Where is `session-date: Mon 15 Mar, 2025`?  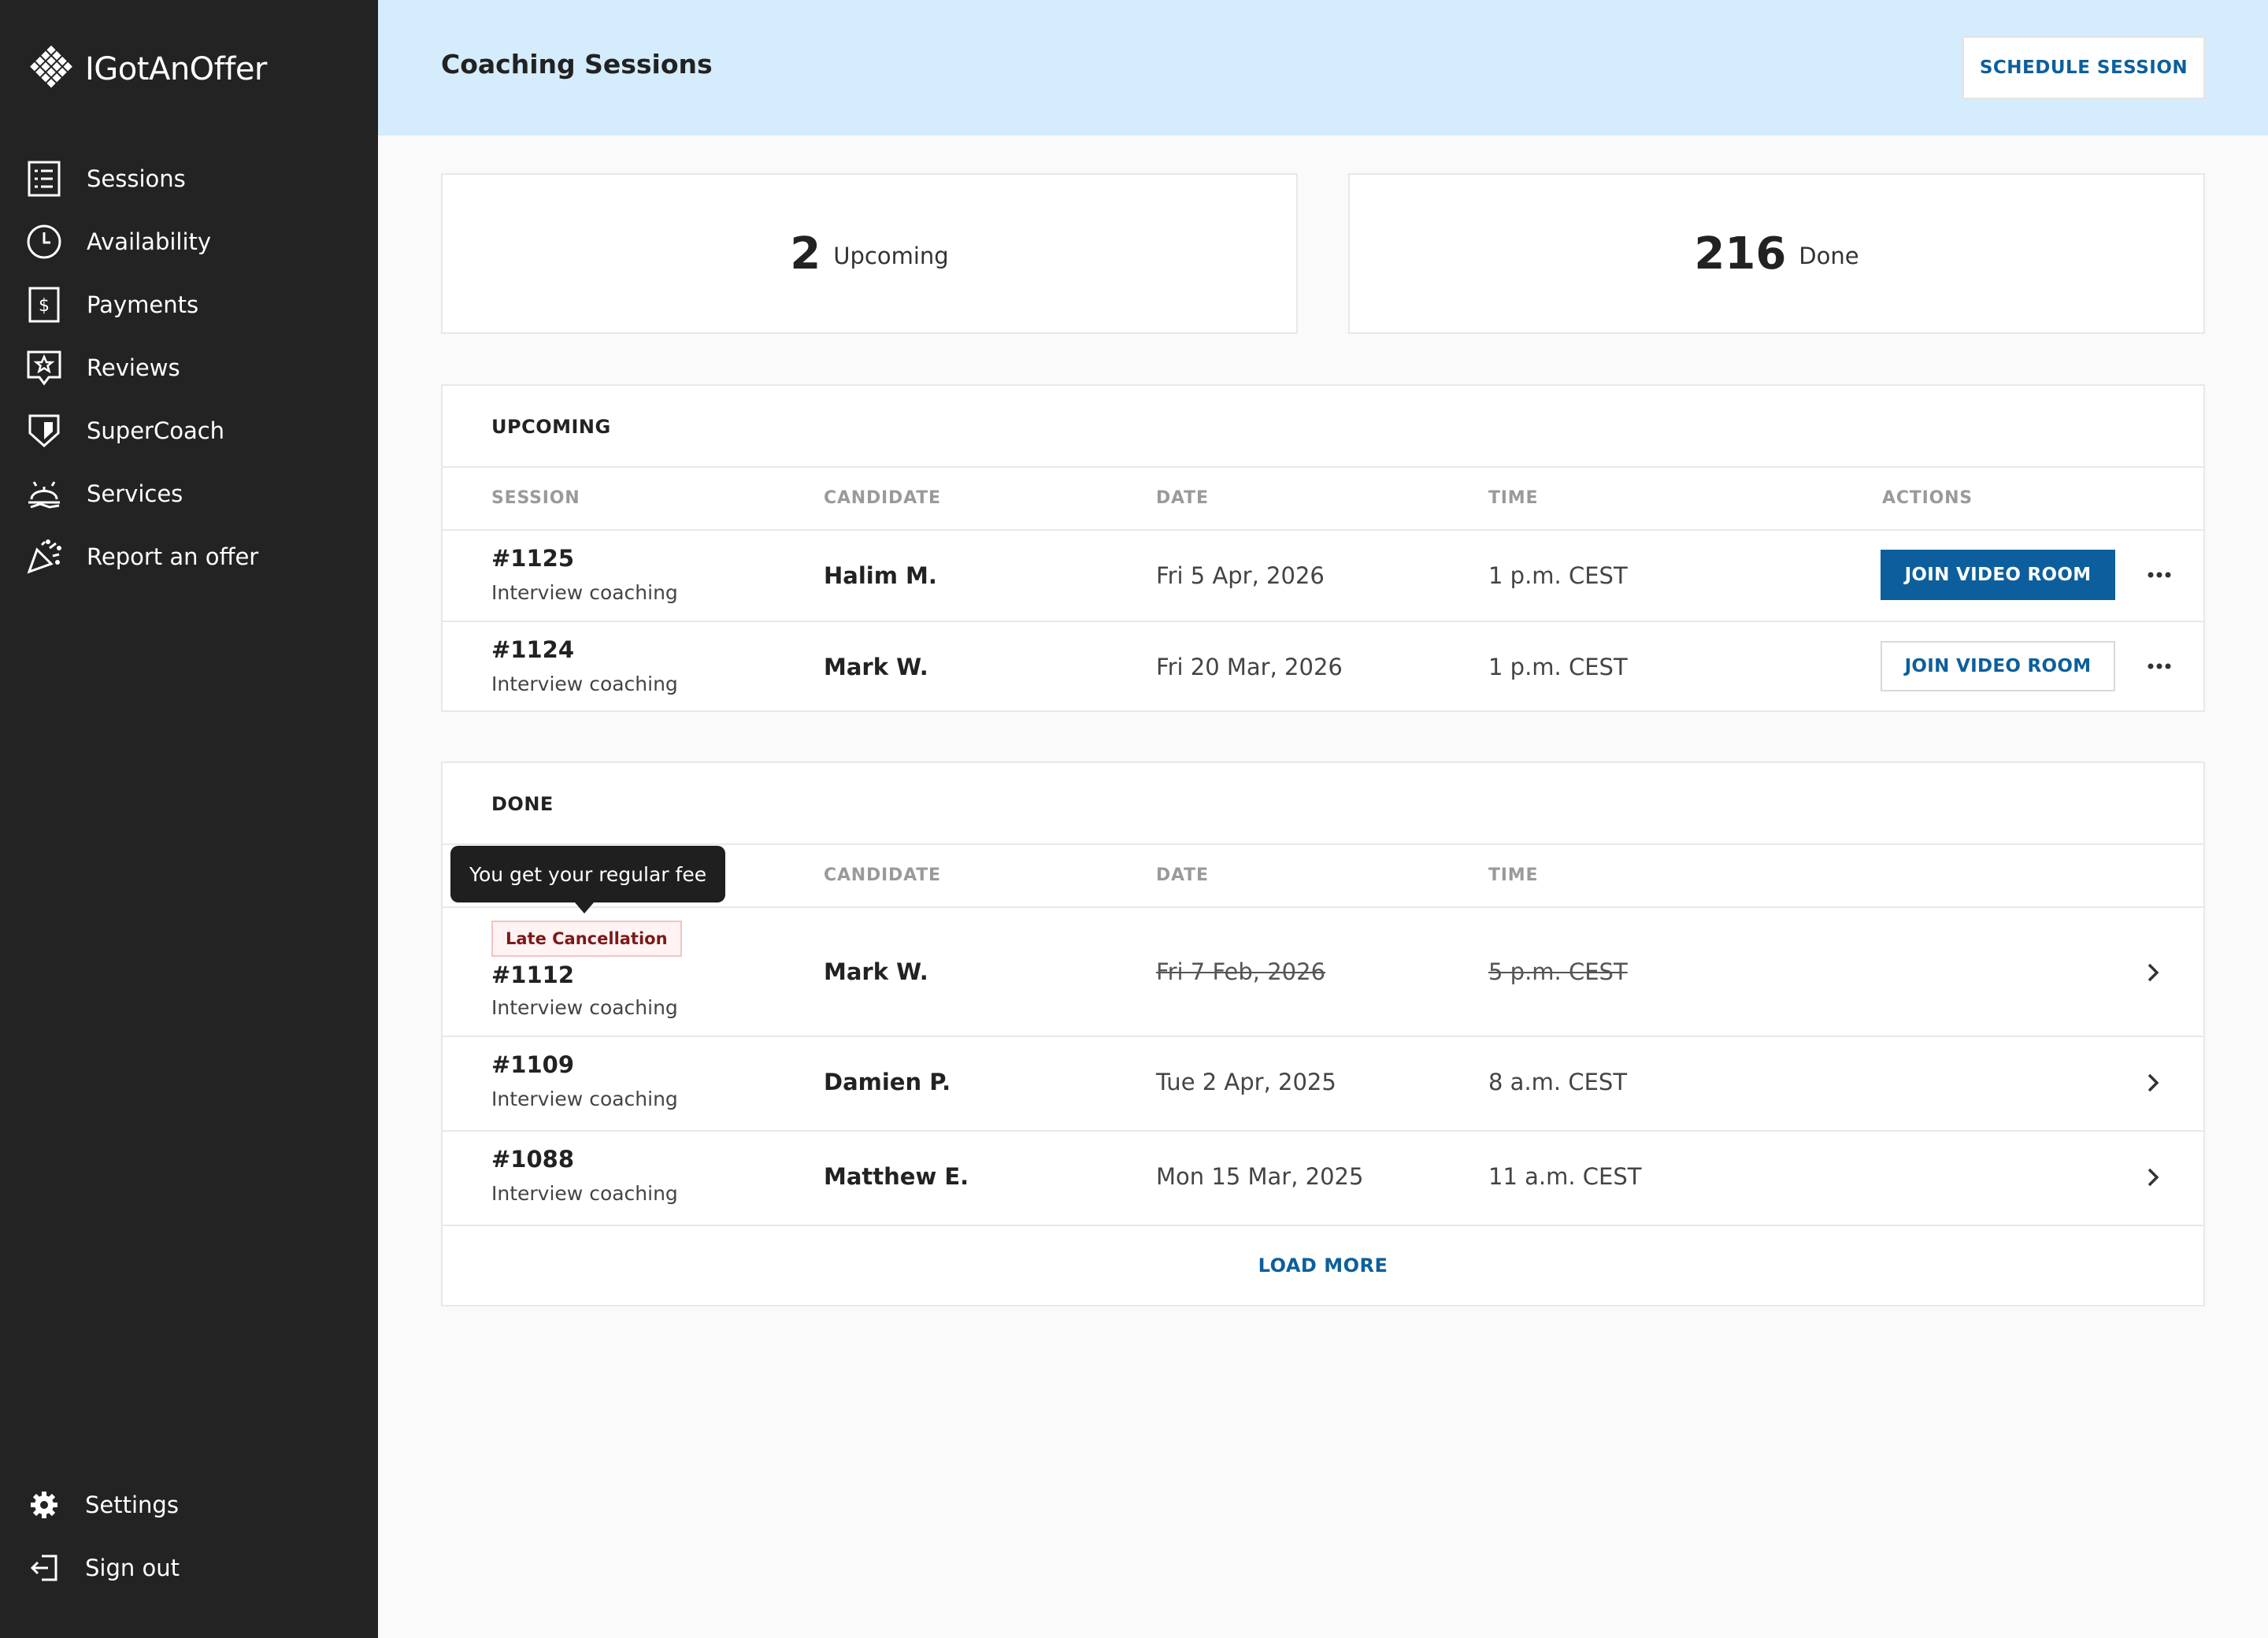
session-date: Mon 15 Mar, 2025 is located at coordinates (1260, 1176).